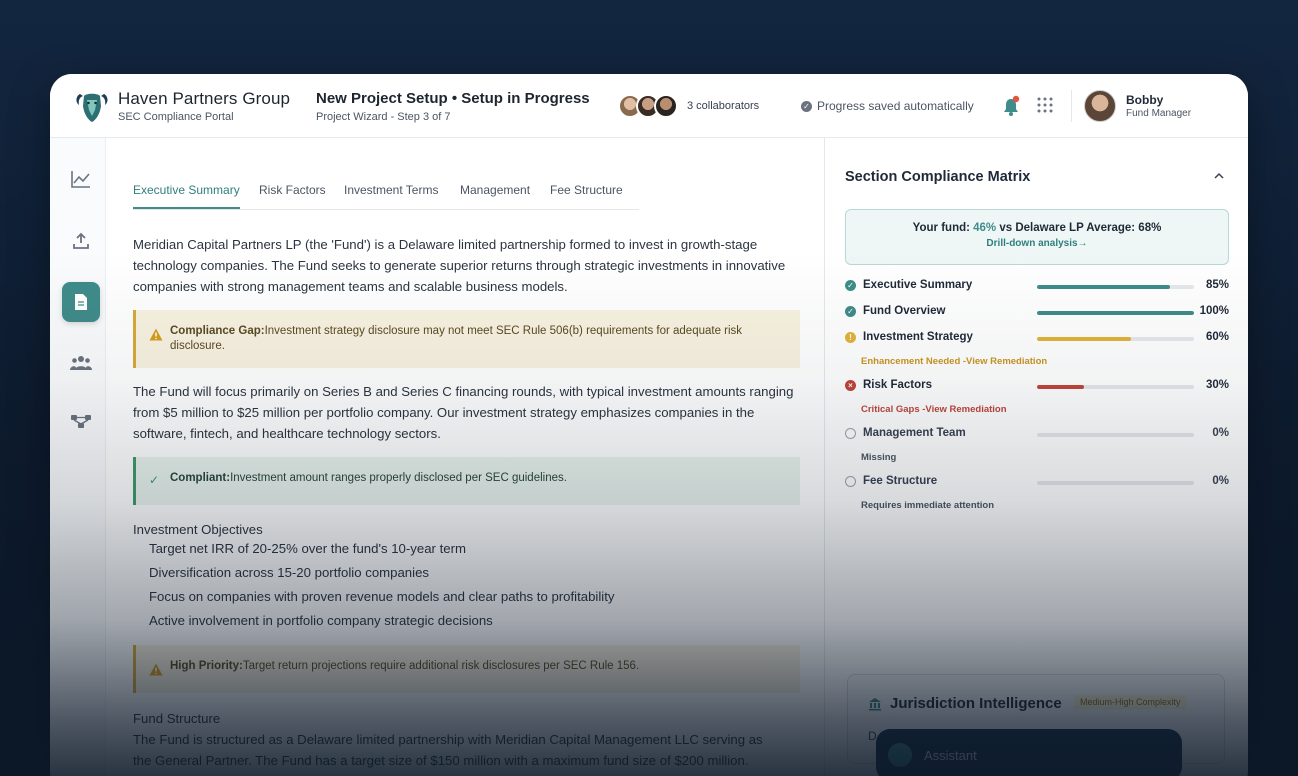 This screenshot has height=776, width=1298. Describe the element at coordinates (895, 106) in the screenshot. I see `save-status-text: Progress saved automatically` at that location.